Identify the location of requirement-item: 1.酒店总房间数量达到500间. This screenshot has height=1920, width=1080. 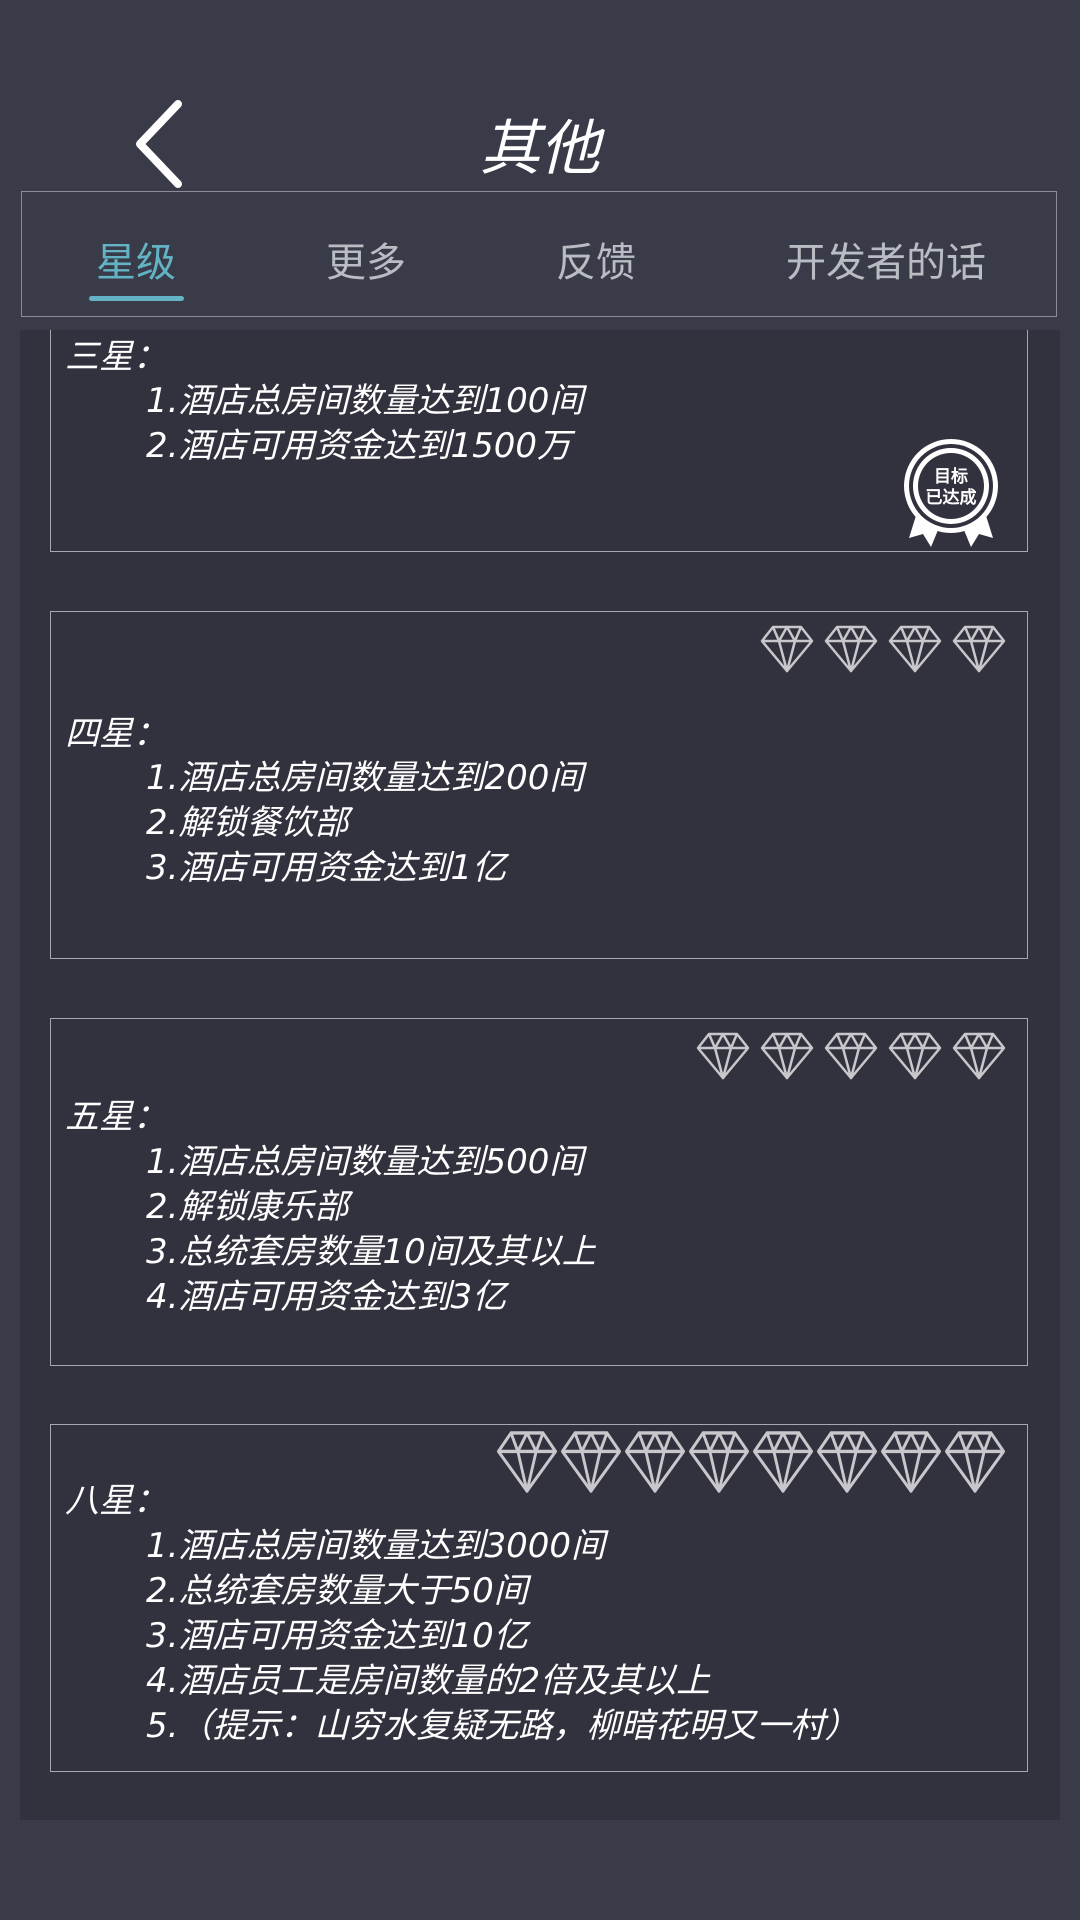
(365, 1162).